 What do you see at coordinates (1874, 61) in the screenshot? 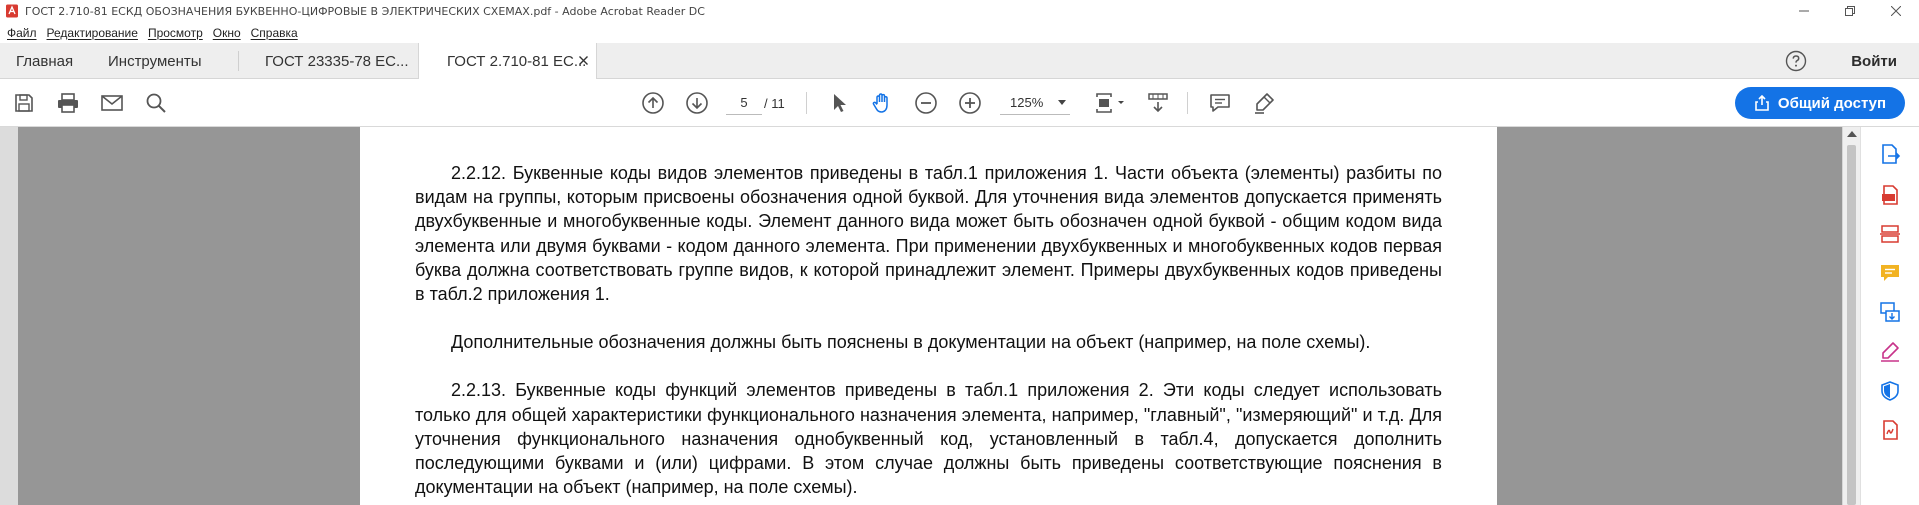
I see `login-button: Войти` at bounding box center [1874, 61].